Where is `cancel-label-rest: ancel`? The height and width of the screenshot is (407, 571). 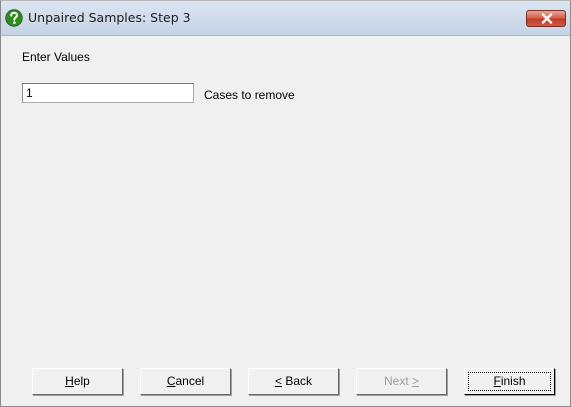 cancel-label-rest: ancel is located at coordinates (190, 381).